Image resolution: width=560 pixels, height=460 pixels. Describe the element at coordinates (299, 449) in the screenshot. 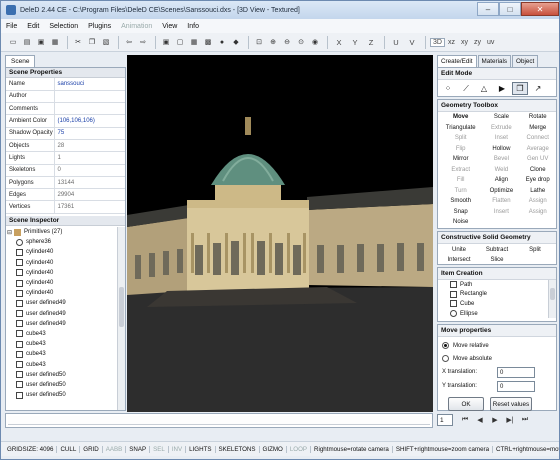

I see `status-toggle-loop: LOOP` at that location.